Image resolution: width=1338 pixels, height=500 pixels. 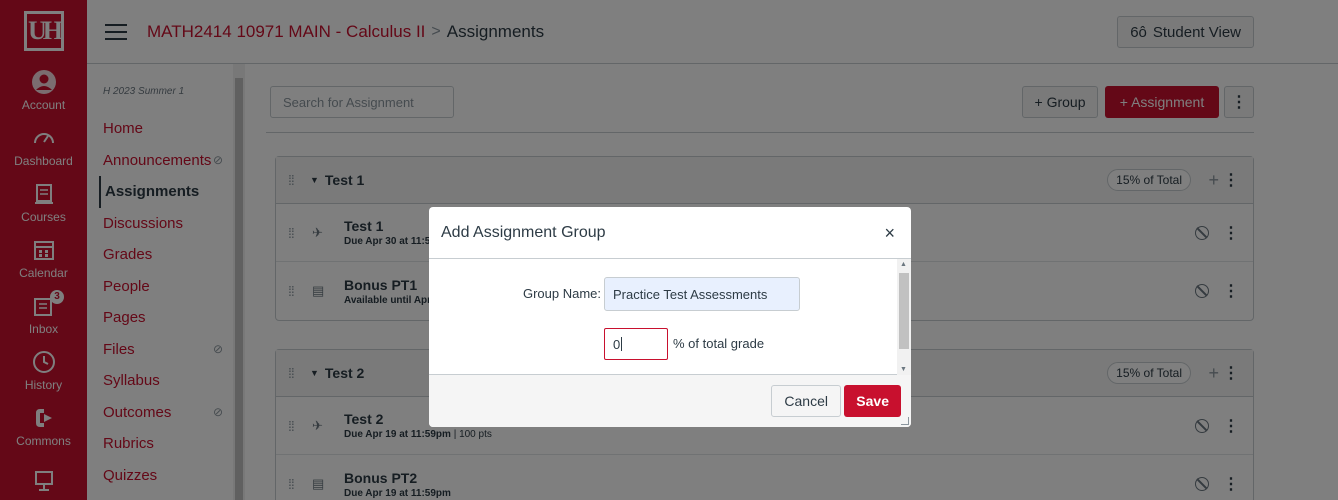 I want to click on dialog-header: Add Assignment Group ×, so click(x=670, y=233).